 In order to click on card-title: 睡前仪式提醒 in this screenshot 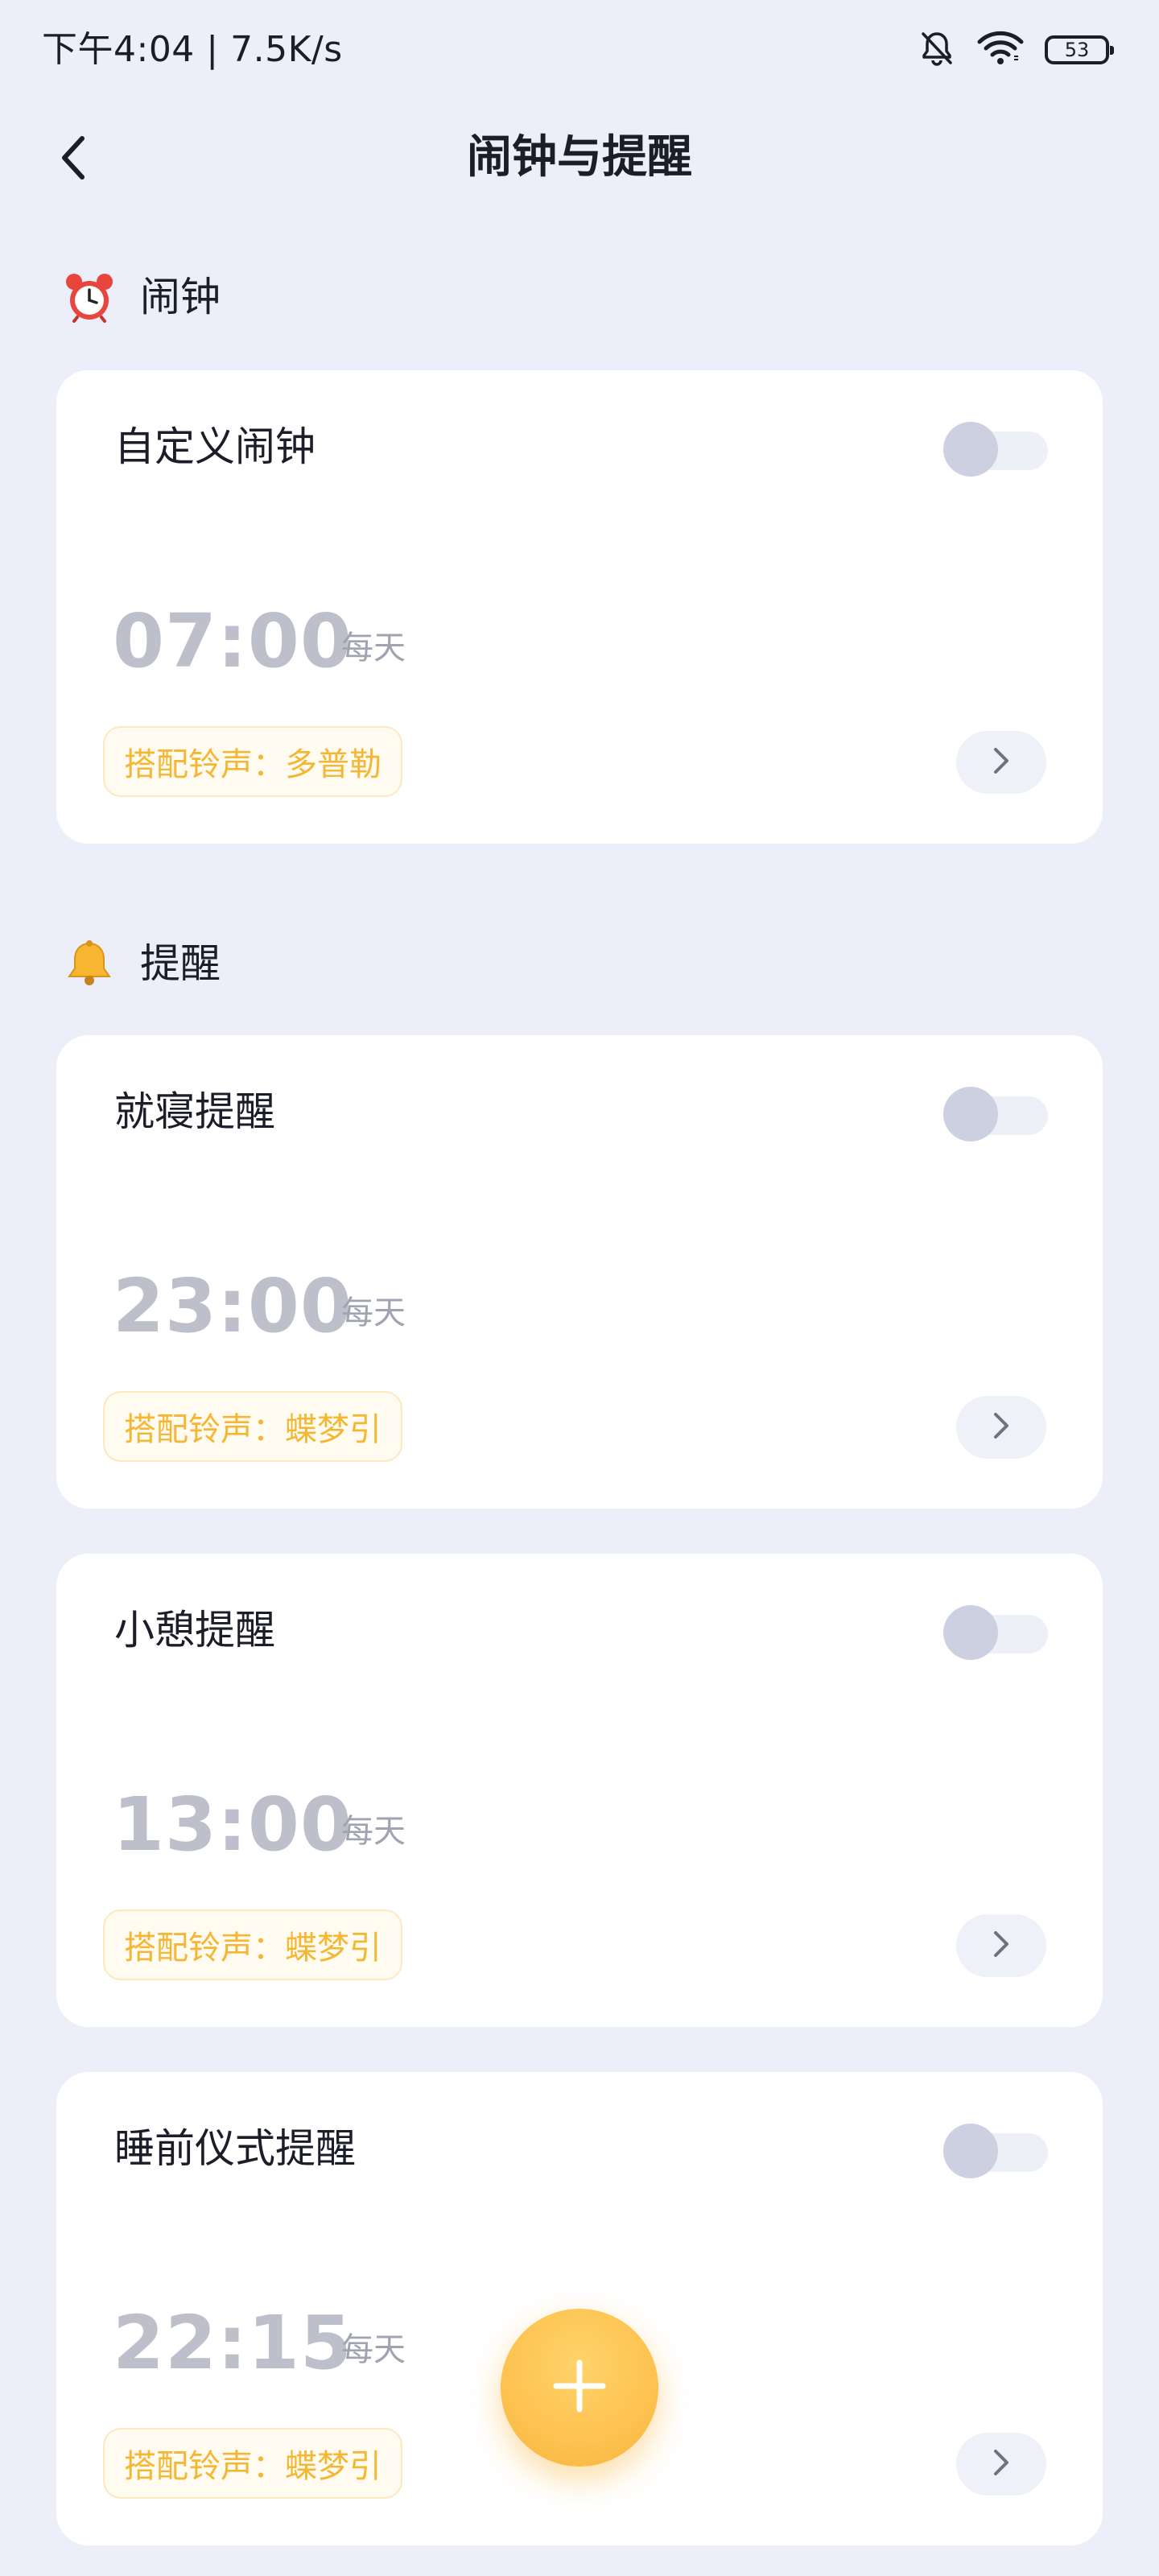, I will do `click(235, 2148)`.